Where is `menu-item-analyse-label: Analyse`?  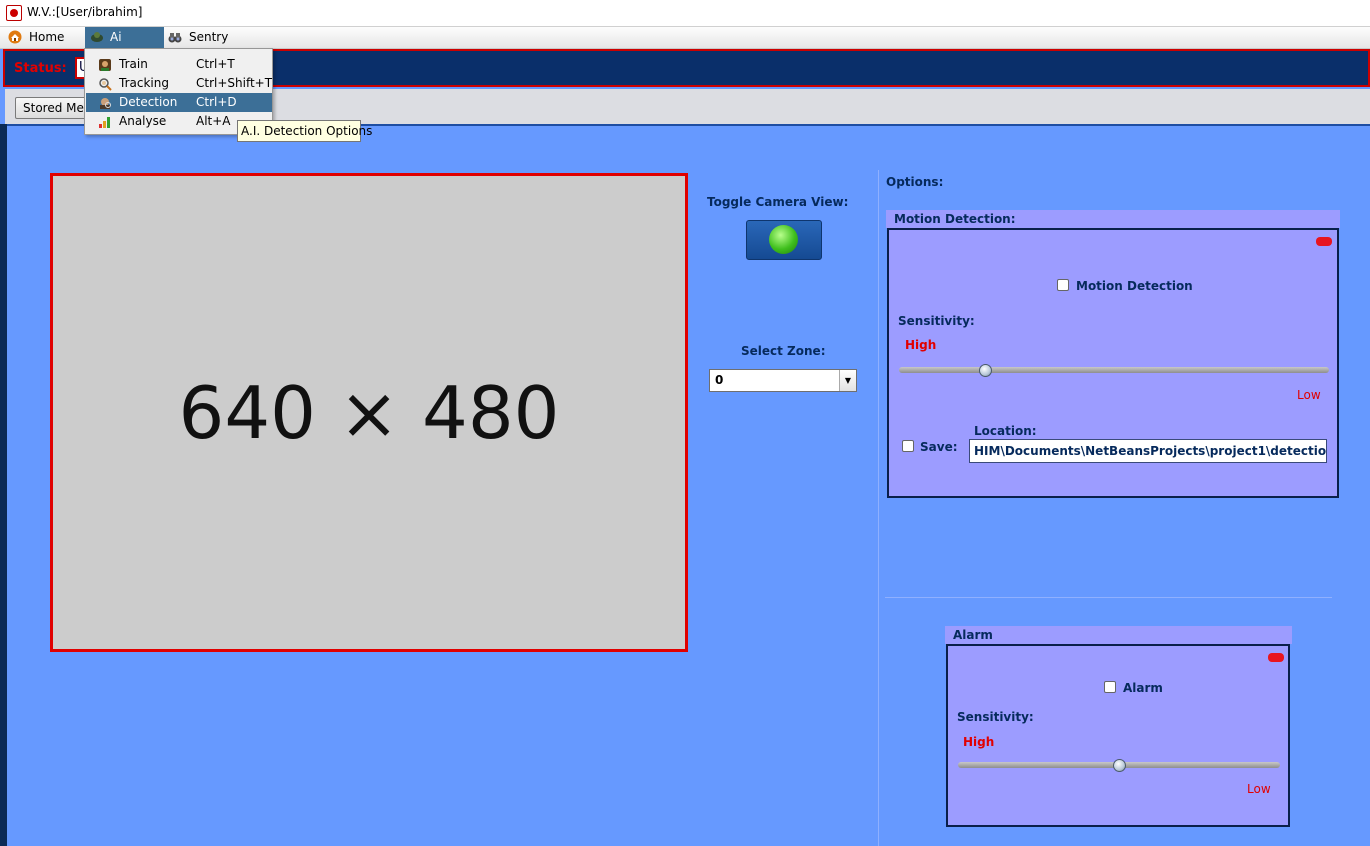 menu-item-analyse-label: Analyse is located at coordinates (143, 121).